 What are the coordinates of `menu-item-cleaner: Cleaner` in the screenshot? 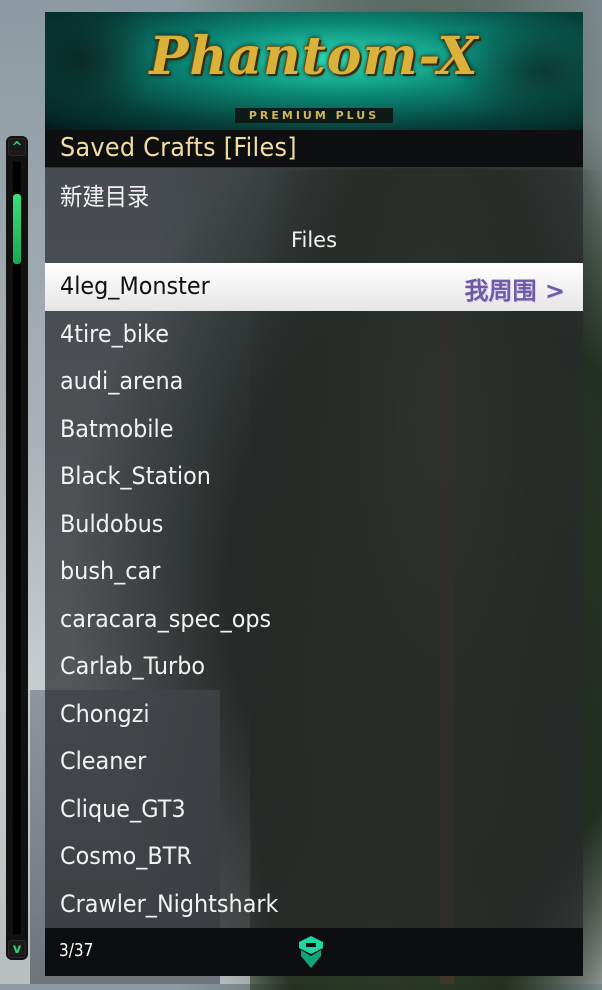 It's located at (314, 762).